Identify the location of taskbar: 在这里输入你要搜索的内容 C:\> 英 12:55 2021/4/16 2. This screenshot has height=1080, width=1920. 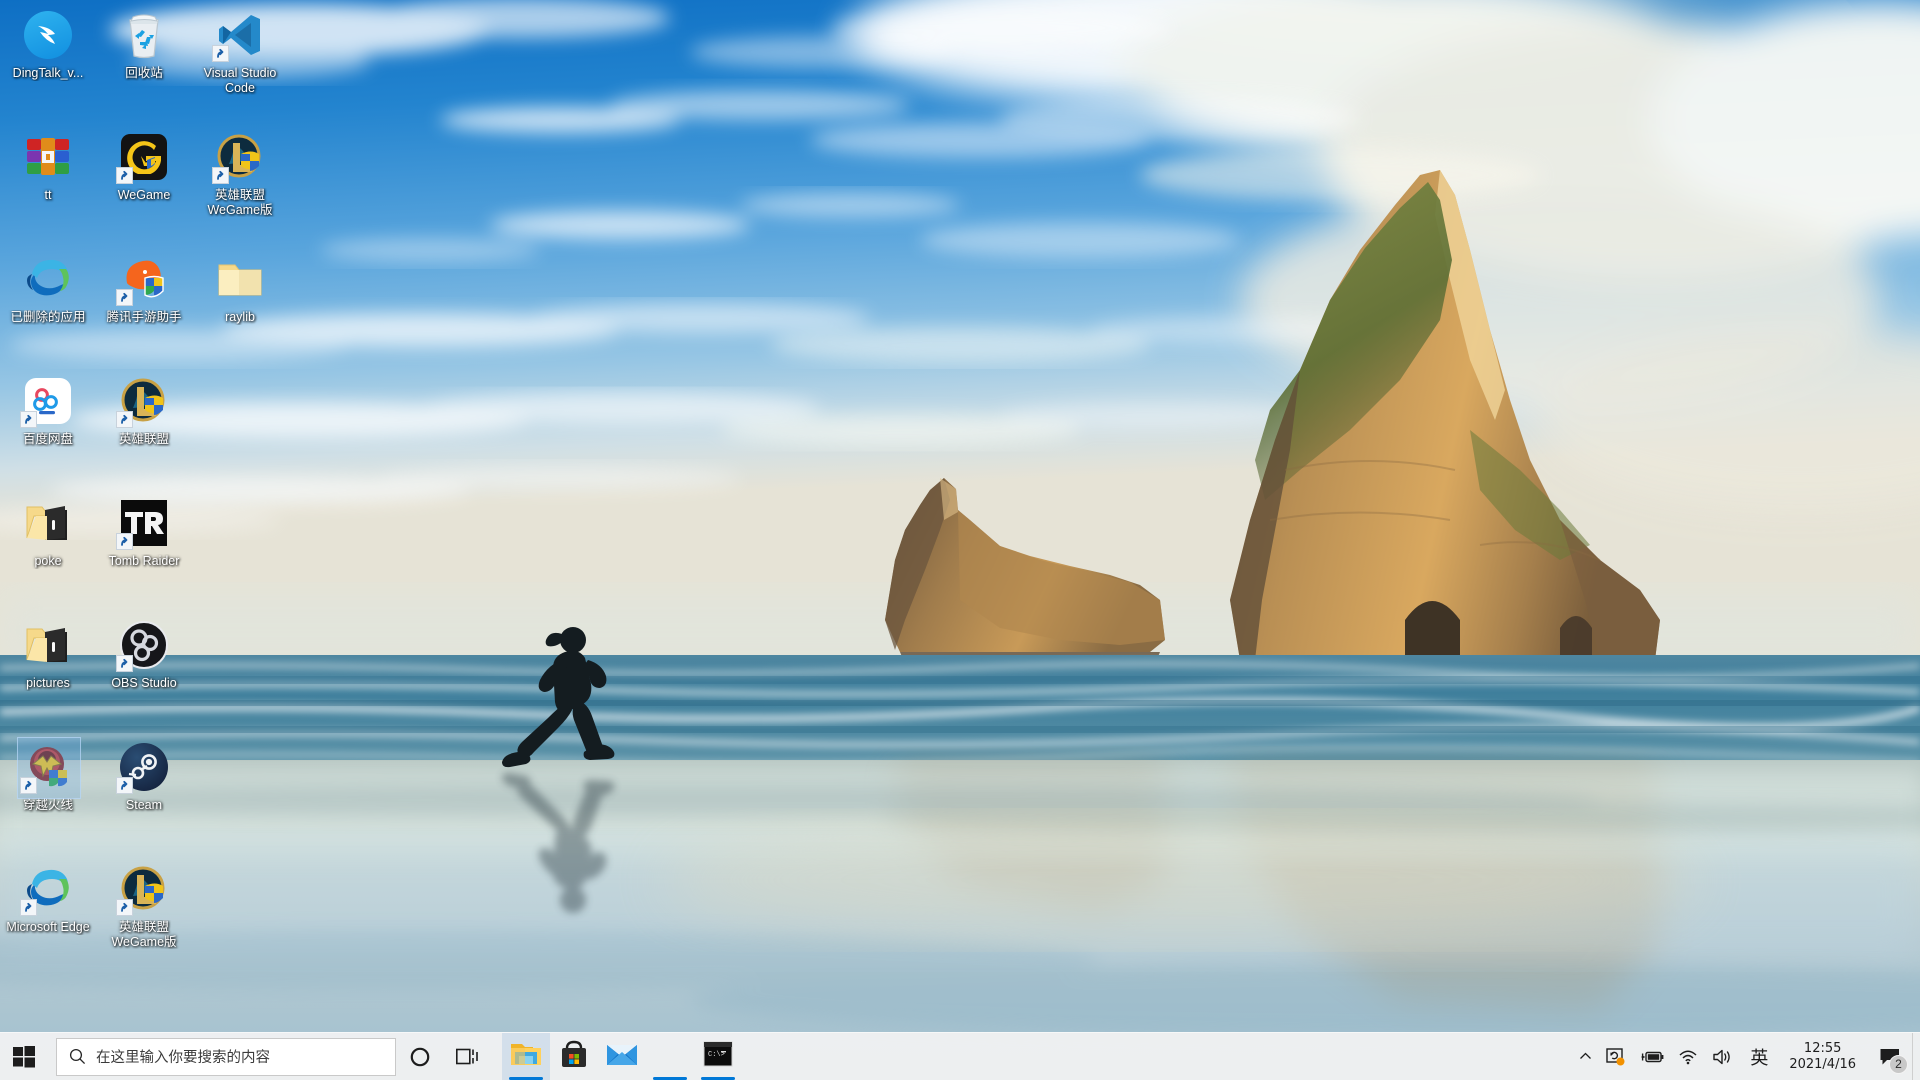
(960, 1056).